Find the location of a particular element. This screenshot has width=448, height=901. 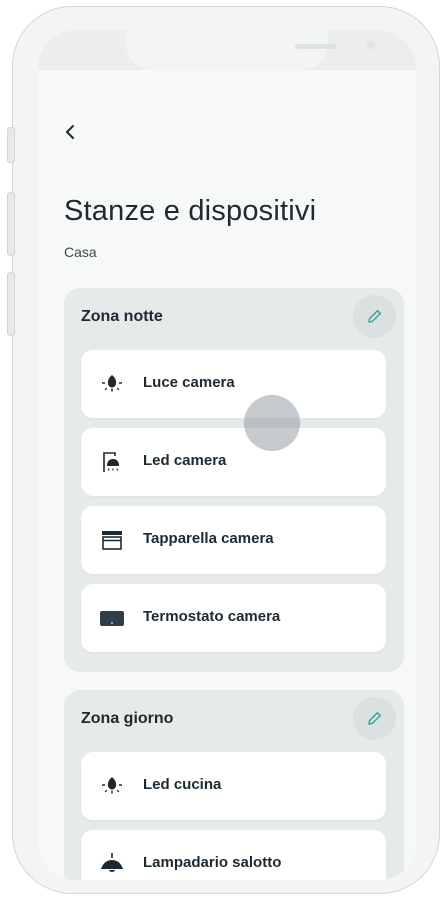

device-label: Lampadario salotto is located at coordinates (212, 862).